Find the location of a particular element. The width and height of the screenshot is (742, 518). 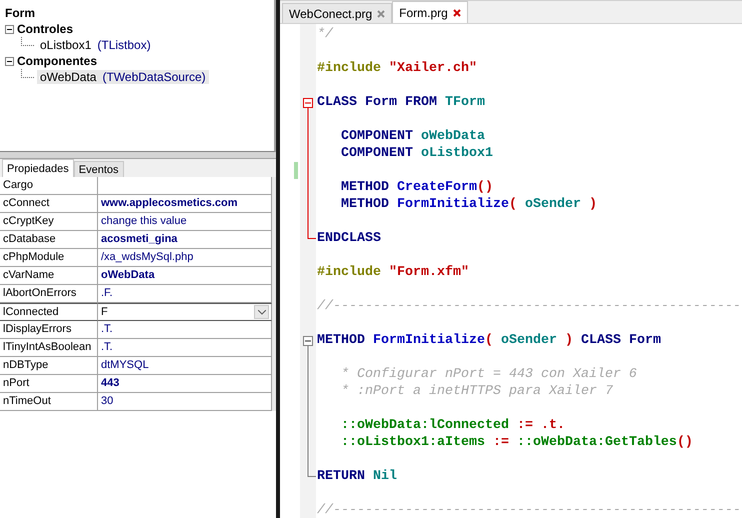

property-name: nTimeOut is located at coordinates (49, 402).